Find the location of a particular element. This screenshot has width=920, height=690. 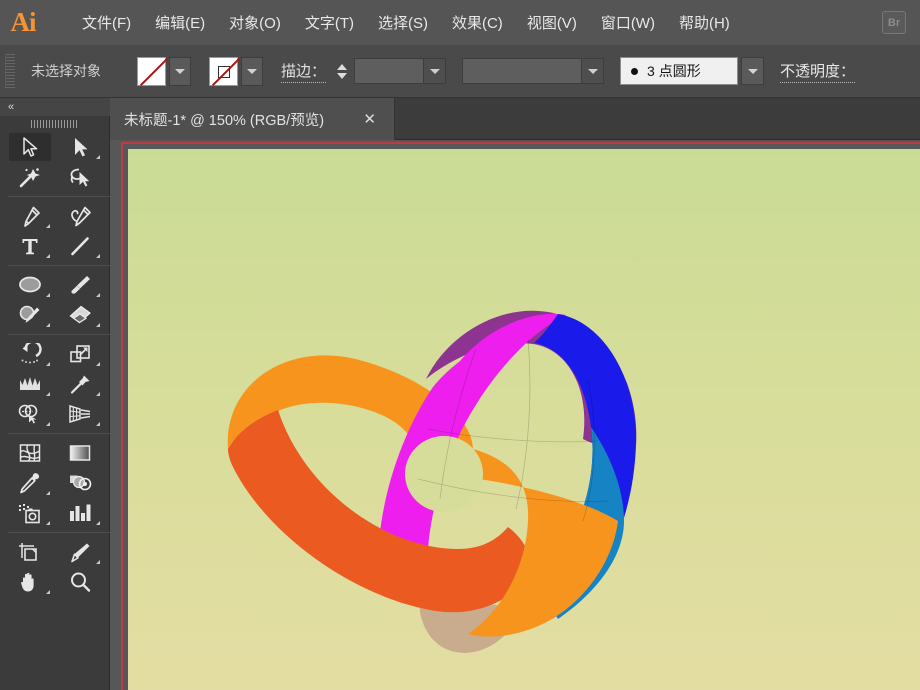

perspective-grid-tool is located at coordinates (80, 414).